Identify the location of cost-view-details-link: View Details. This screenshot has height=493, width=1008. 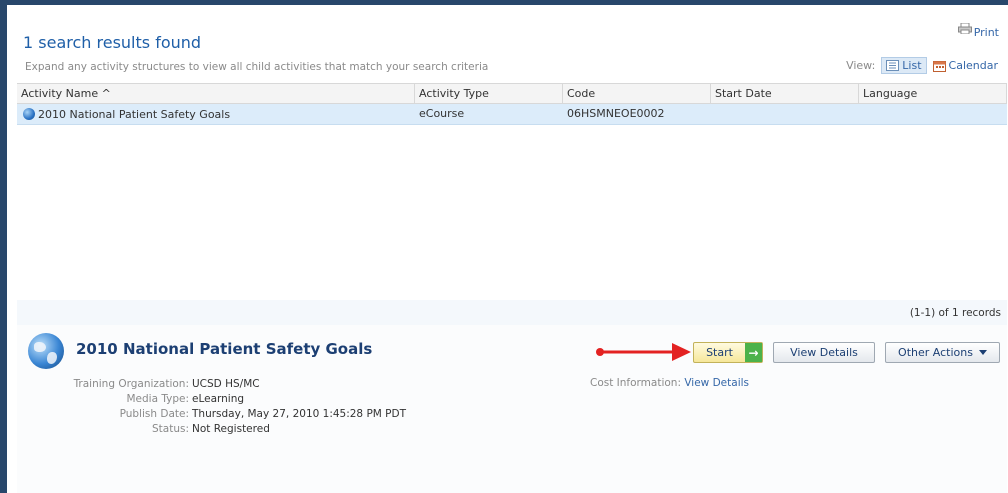
(716, 383).